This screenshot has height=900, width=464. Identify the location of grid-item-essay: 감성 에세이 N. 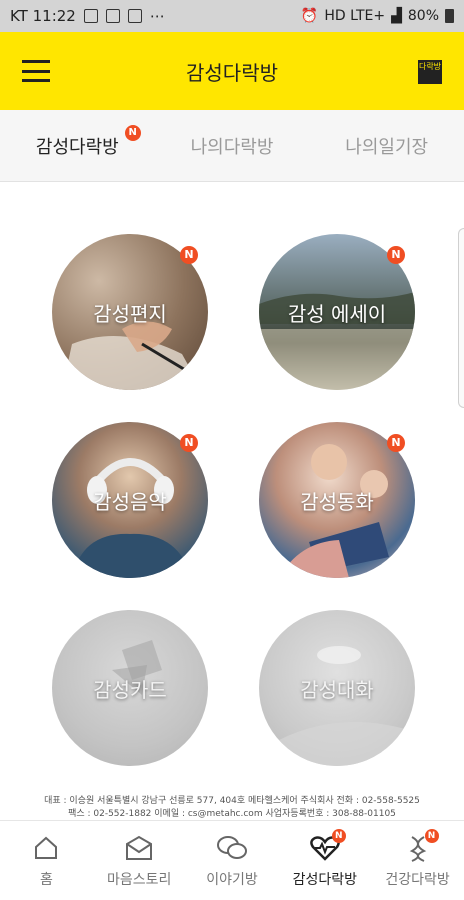
(337, 312).